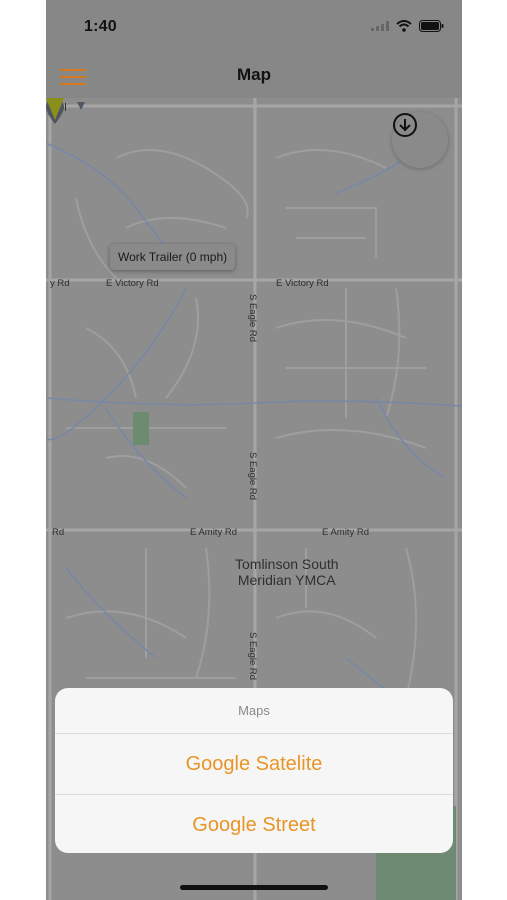 This screenshot has width=507, height=900. Describe the element at coordinates (60, 283) in the screenshot. I see `map-label-victory-fragment: y Rd` at that location.